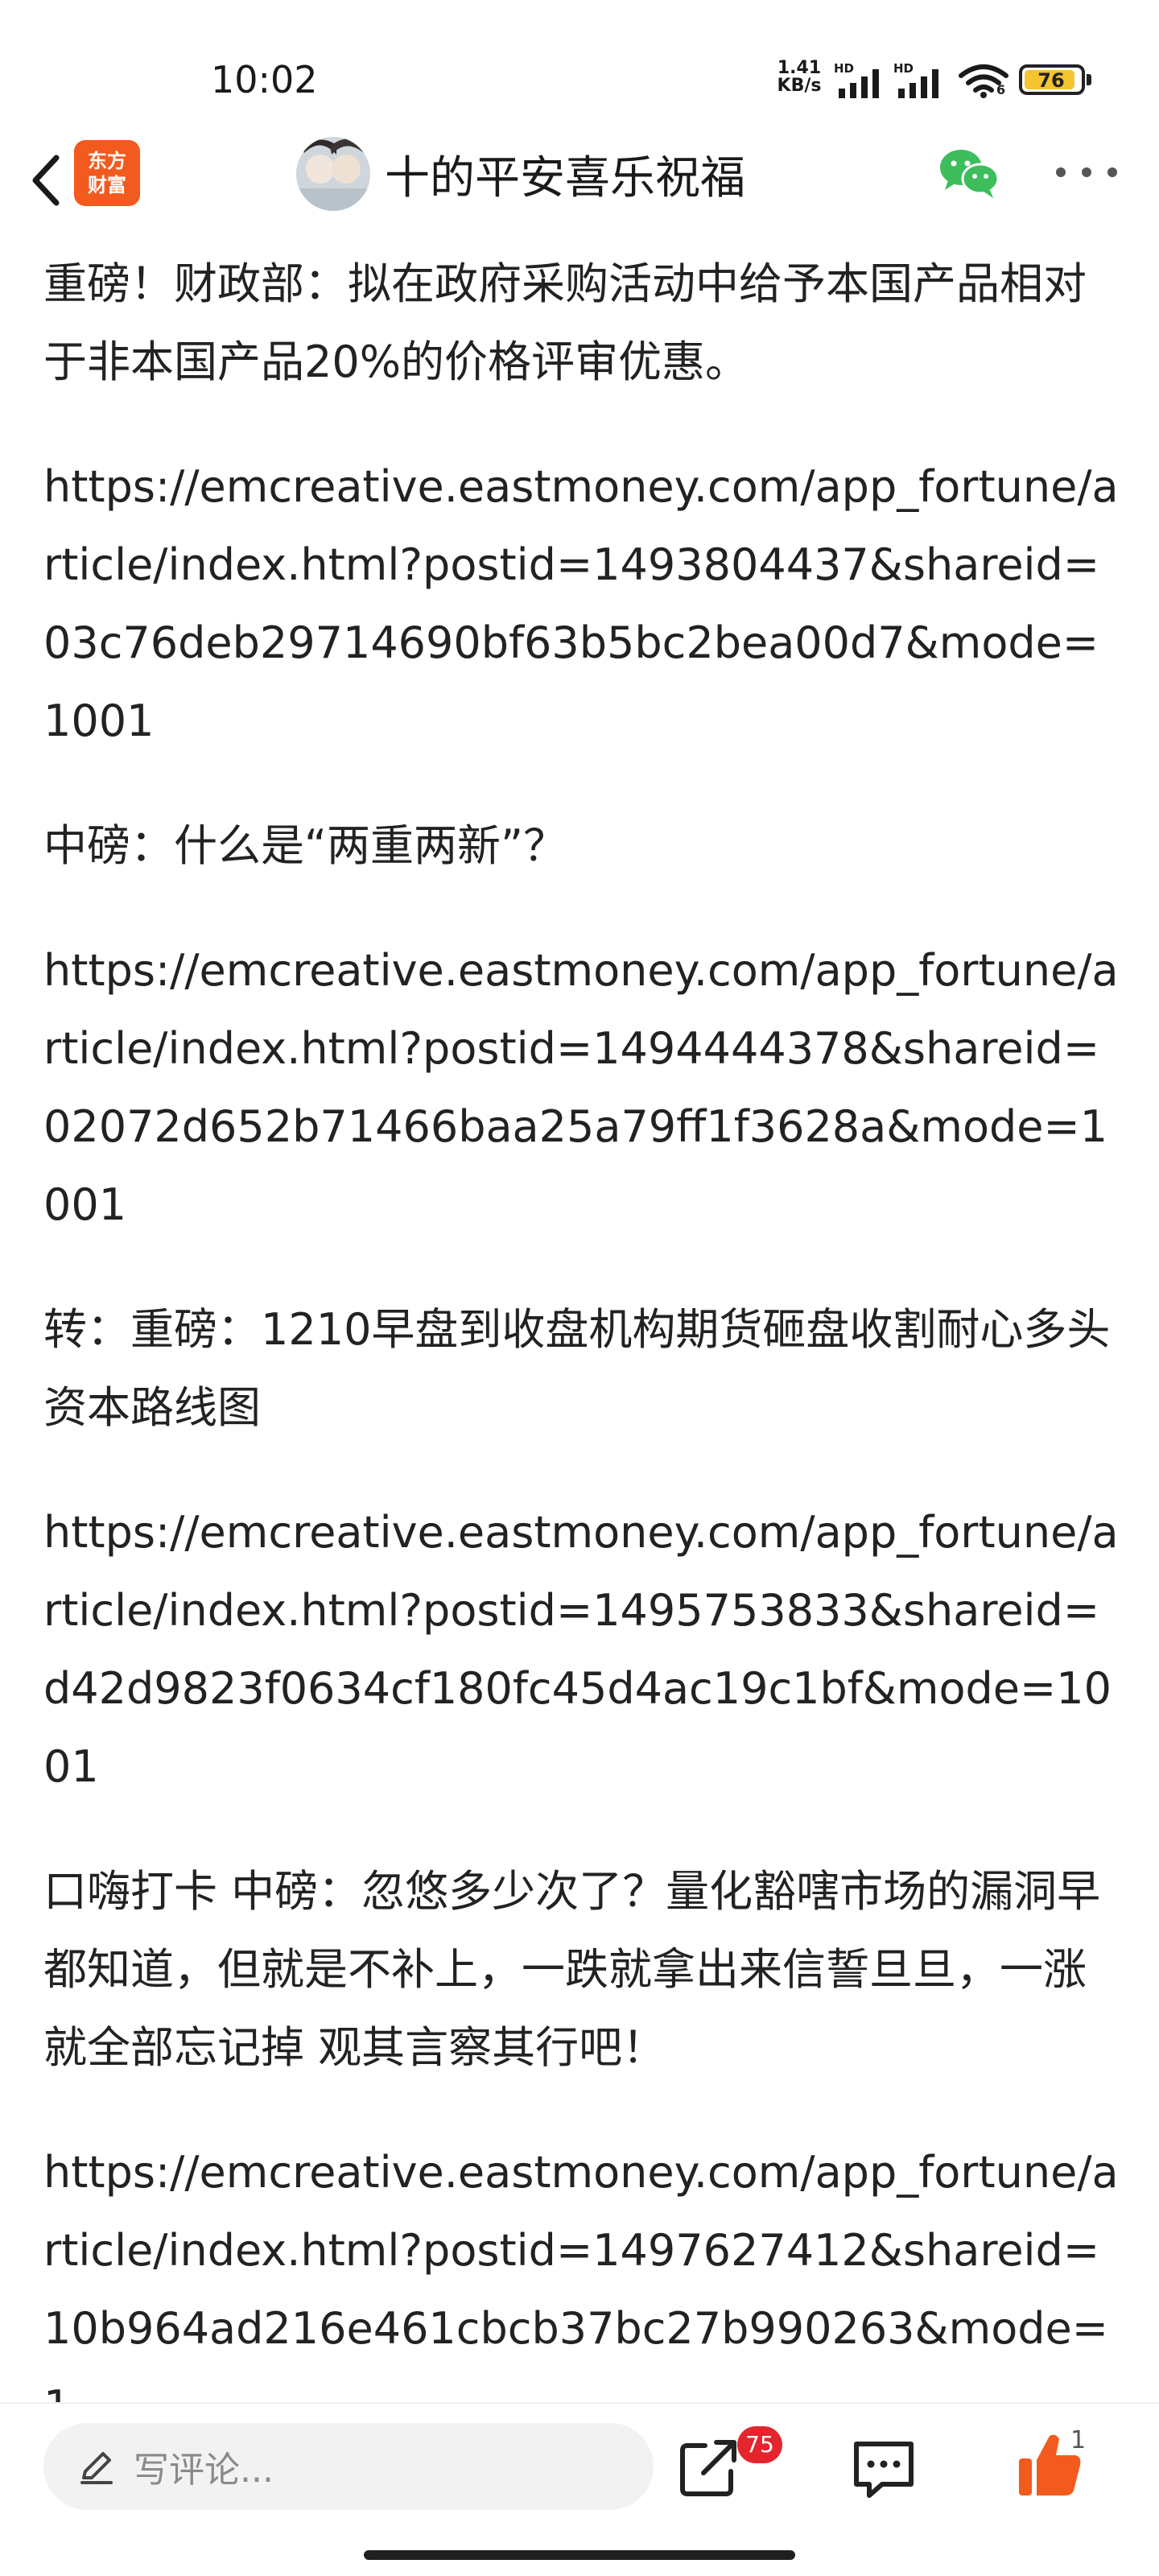  What do you see at coordinates (1051, 80) in the screenshot?
I see `battery-level: 76` at bounding box center [1051, 80].